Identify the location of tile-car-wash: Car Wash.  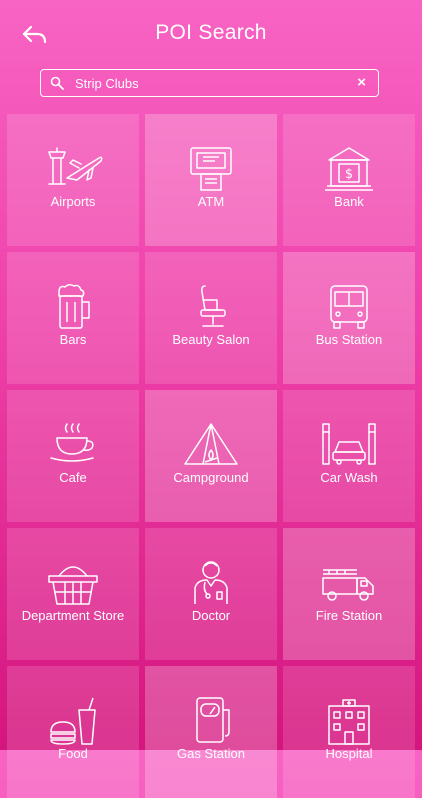
(349, 456).